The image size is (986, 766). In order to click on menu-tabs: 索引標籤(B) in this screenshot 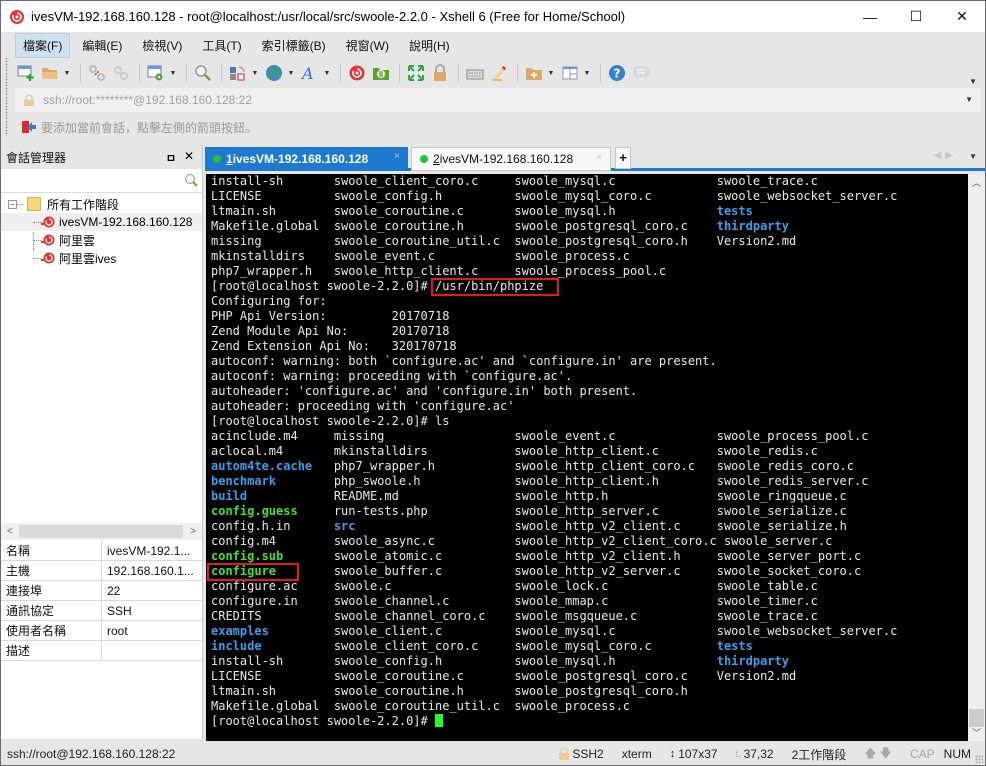, I will do `click(294, 45)`.